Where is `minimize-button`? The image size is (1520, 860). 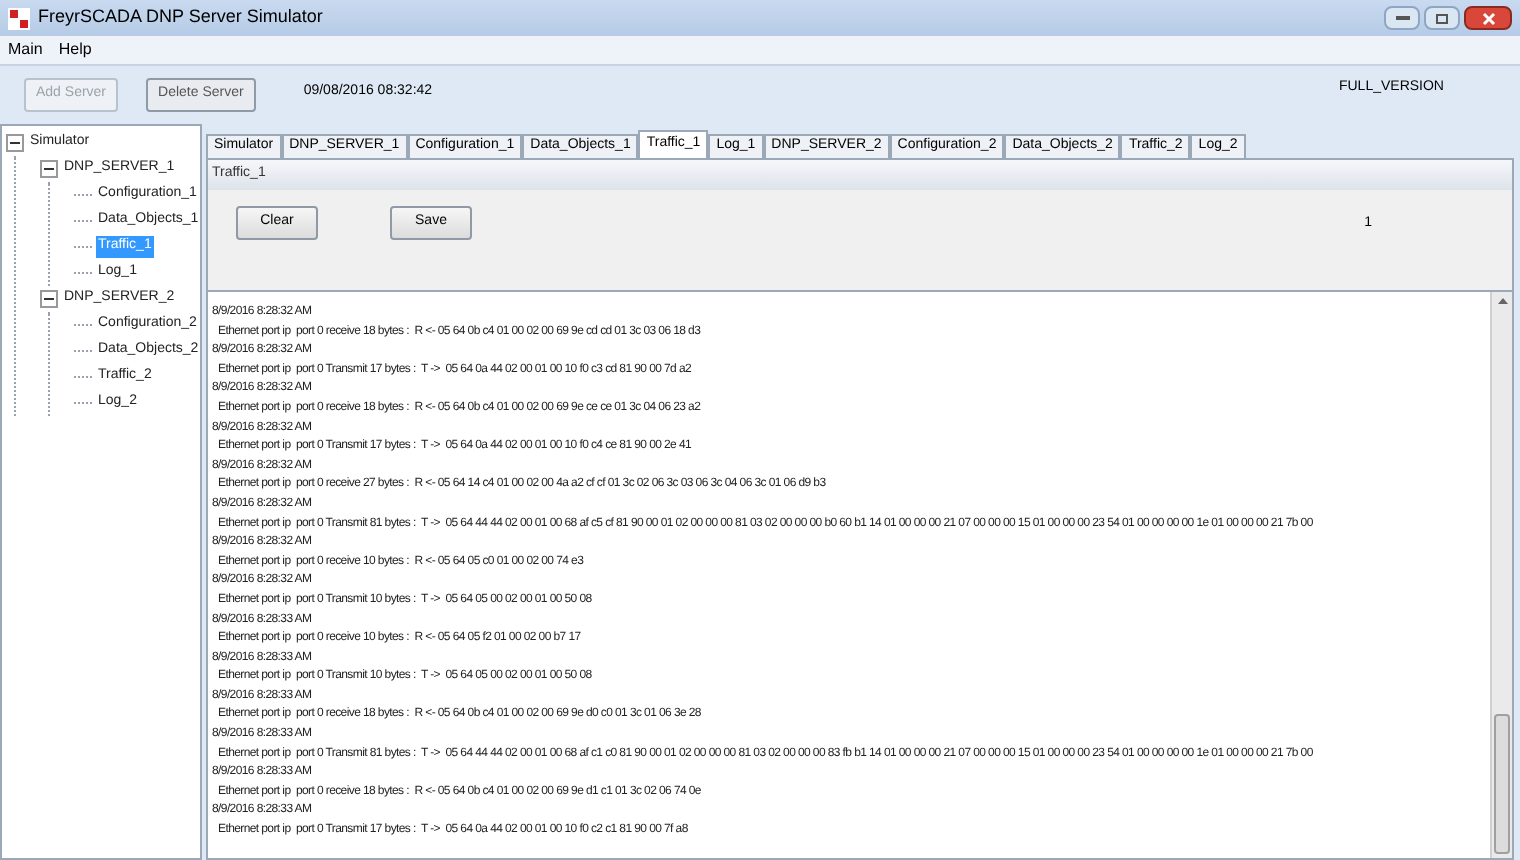 minimize-button is located at coordinates (1402, 18).